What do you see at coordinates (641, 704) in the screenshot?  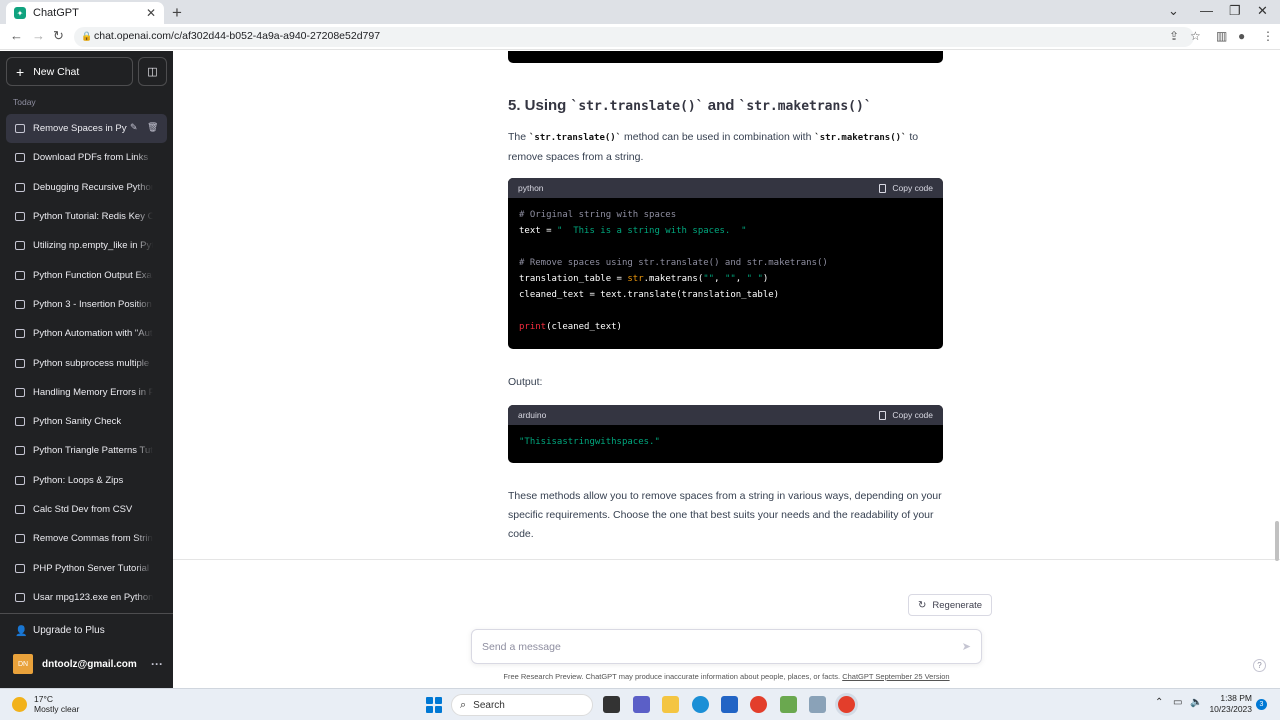 I see `teams-chat-icon` at bounding box center [641, 704].